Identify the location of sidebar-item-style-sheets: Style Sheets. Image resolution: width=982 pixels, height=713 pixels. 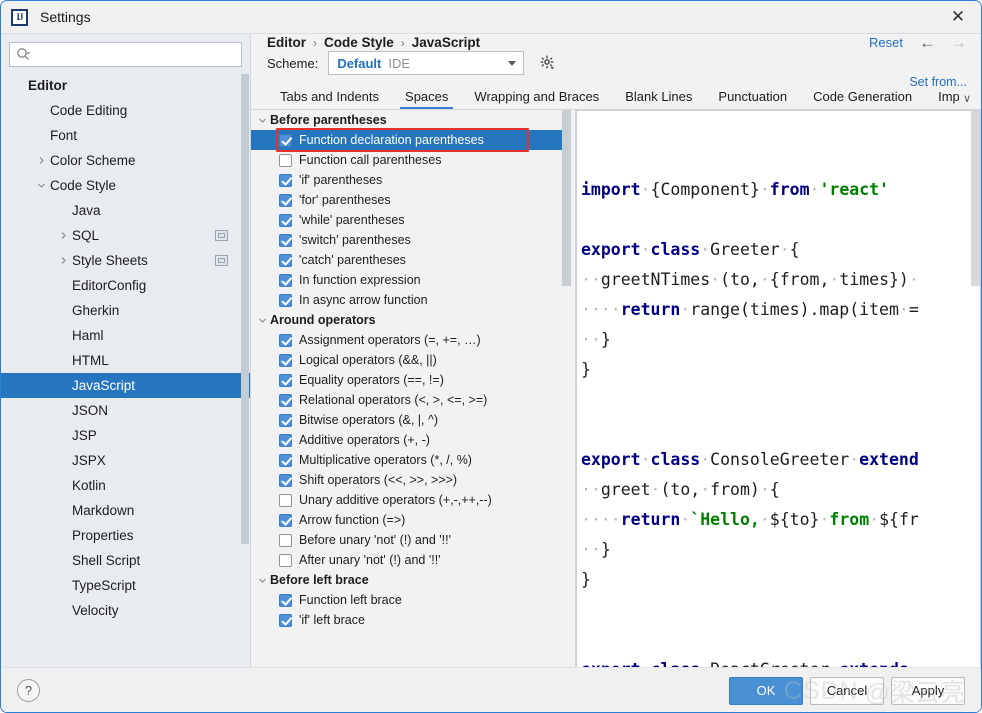
(125, 260).